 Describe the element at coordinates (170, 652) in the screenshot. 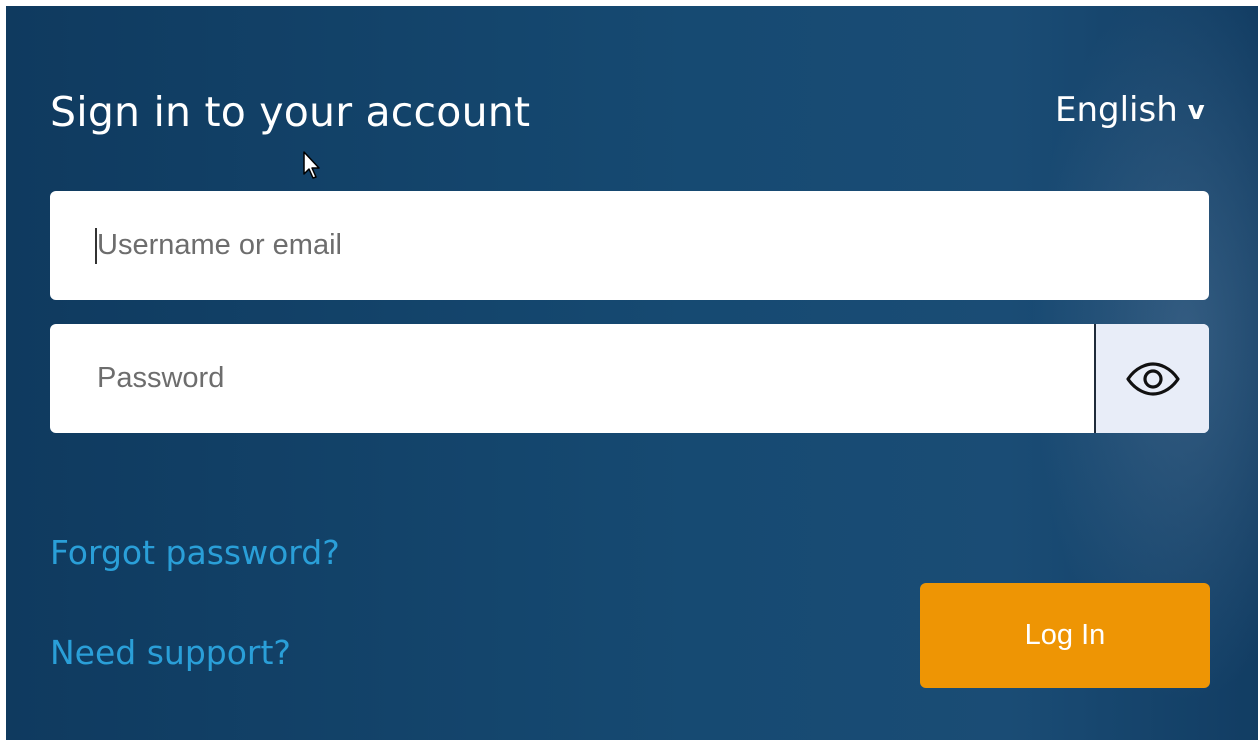

I see `need-support-link: Need support?` at that location.